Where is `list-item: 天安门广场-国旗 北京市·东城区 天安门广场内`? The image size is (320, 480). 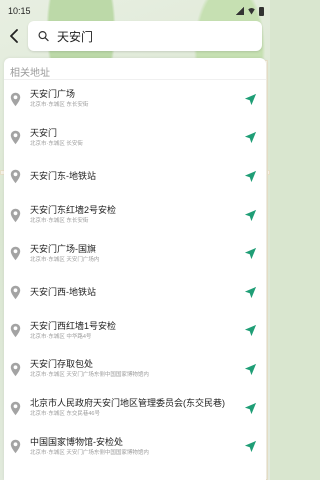
list-item: 天安门广场-国旗 北京市·东城区 天安门广场内 is located at coordinates (135, 253).